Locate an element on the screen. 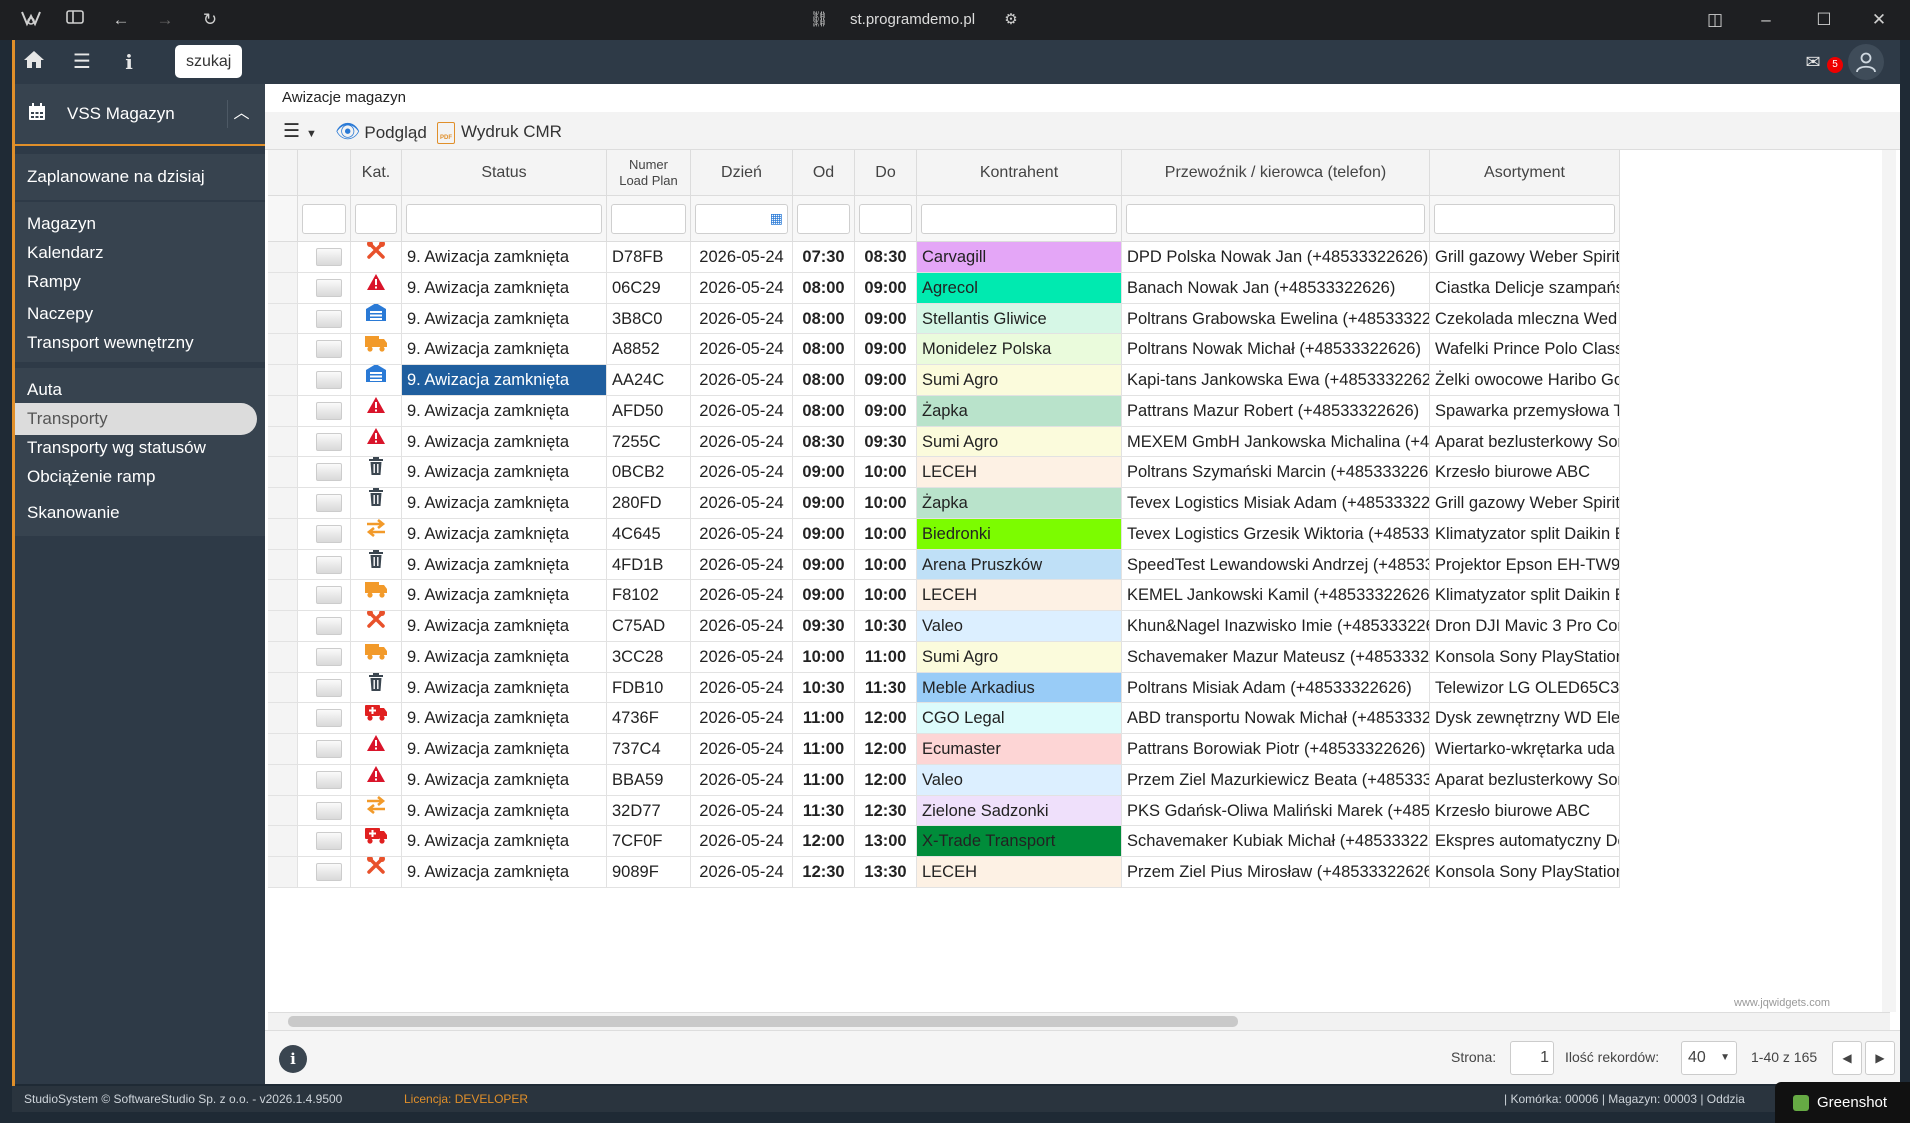 This screenshot has width=1910, height=1123. grid-cell: 08:00 is located at coordinates (824, 288).